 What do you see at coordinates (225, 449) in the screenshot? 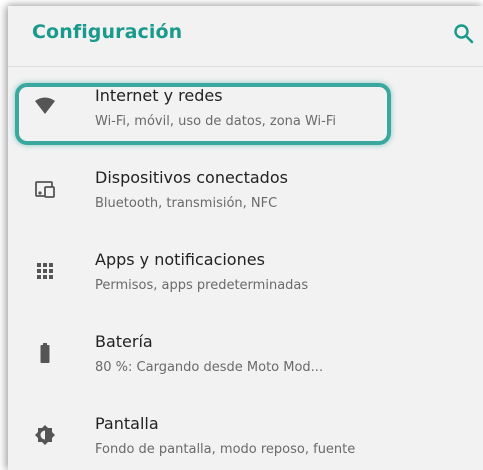
I see `settings-item-subtitle: Fondo de pantalla, modo reposo, fuente` at bounding box center [225, 449].